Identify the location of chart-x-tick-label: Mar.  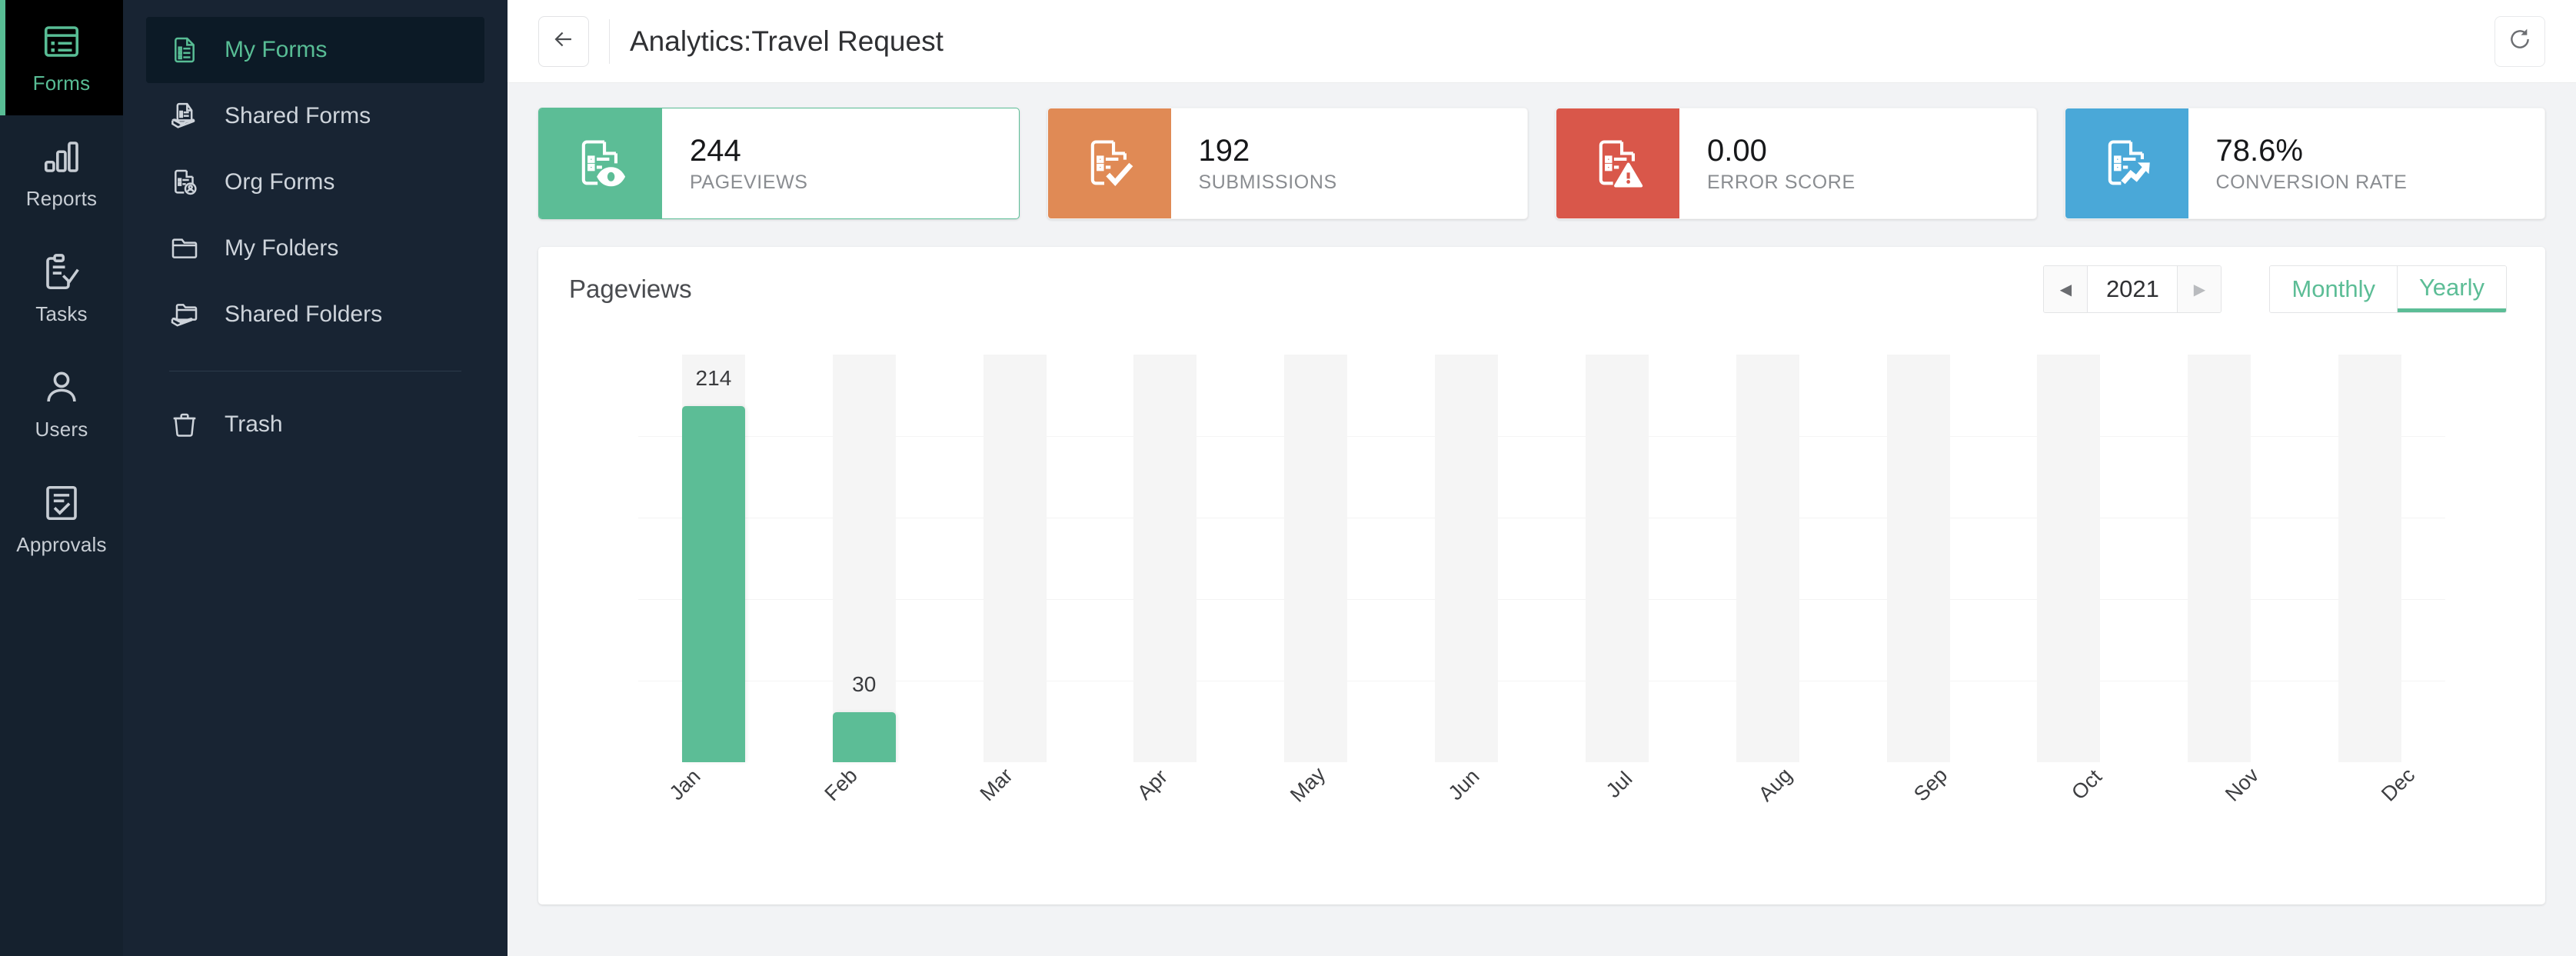
(996, 785).